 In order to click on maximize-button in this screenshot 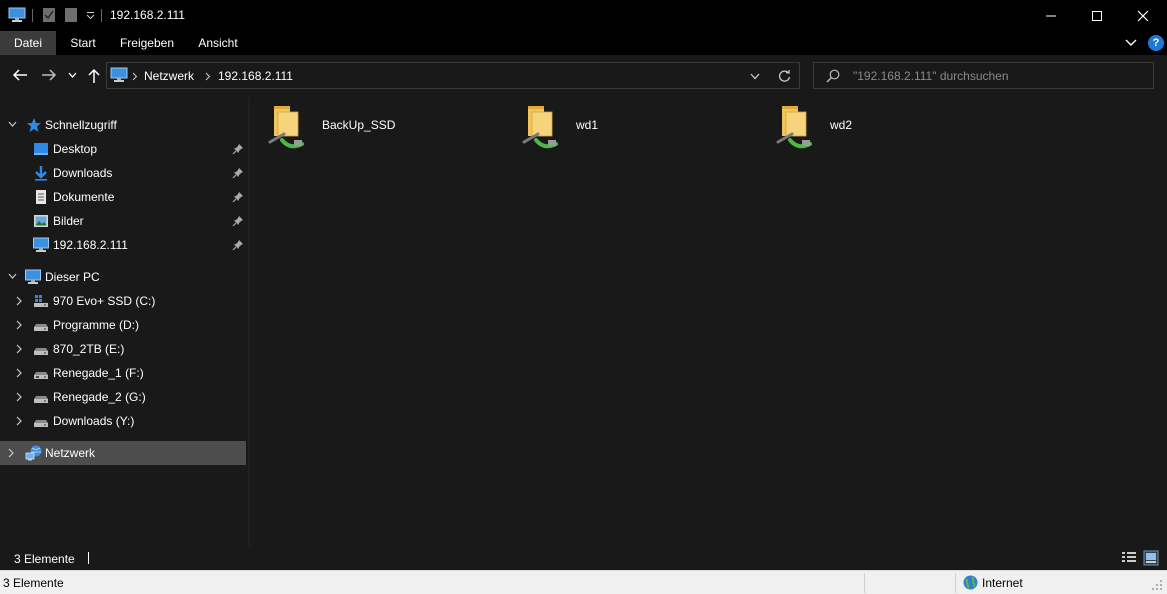, I will do `click(1097, 15)`.